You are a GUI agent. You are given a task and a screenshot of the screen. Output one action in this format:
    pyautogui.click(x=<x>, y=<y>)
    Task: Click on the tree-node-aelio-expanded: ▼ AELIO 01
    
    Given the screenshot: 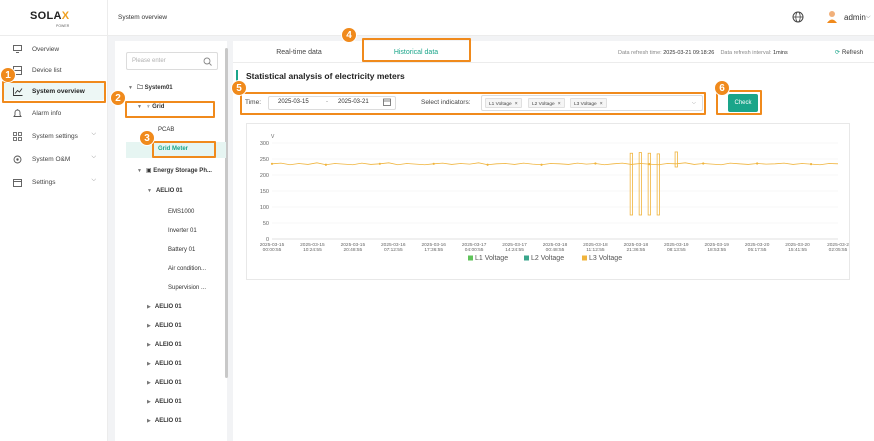 What is the action you would take?
    pyautogui.click(x=165, y=191)
    